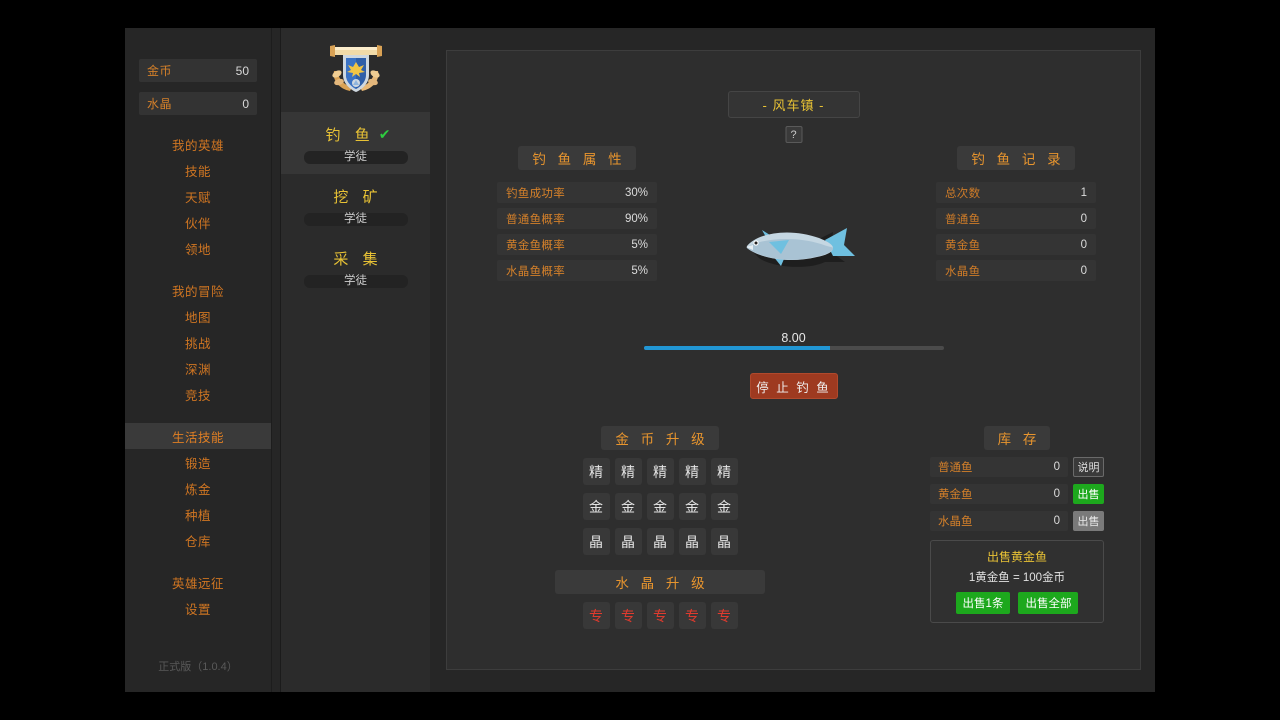 This screenshot has width=1280, height=720. What do you see at coordinates (577, 192) in the screenshot?
I see `attribute-row: 钓鱼成功率 30%` at bounding box center [577, 192].